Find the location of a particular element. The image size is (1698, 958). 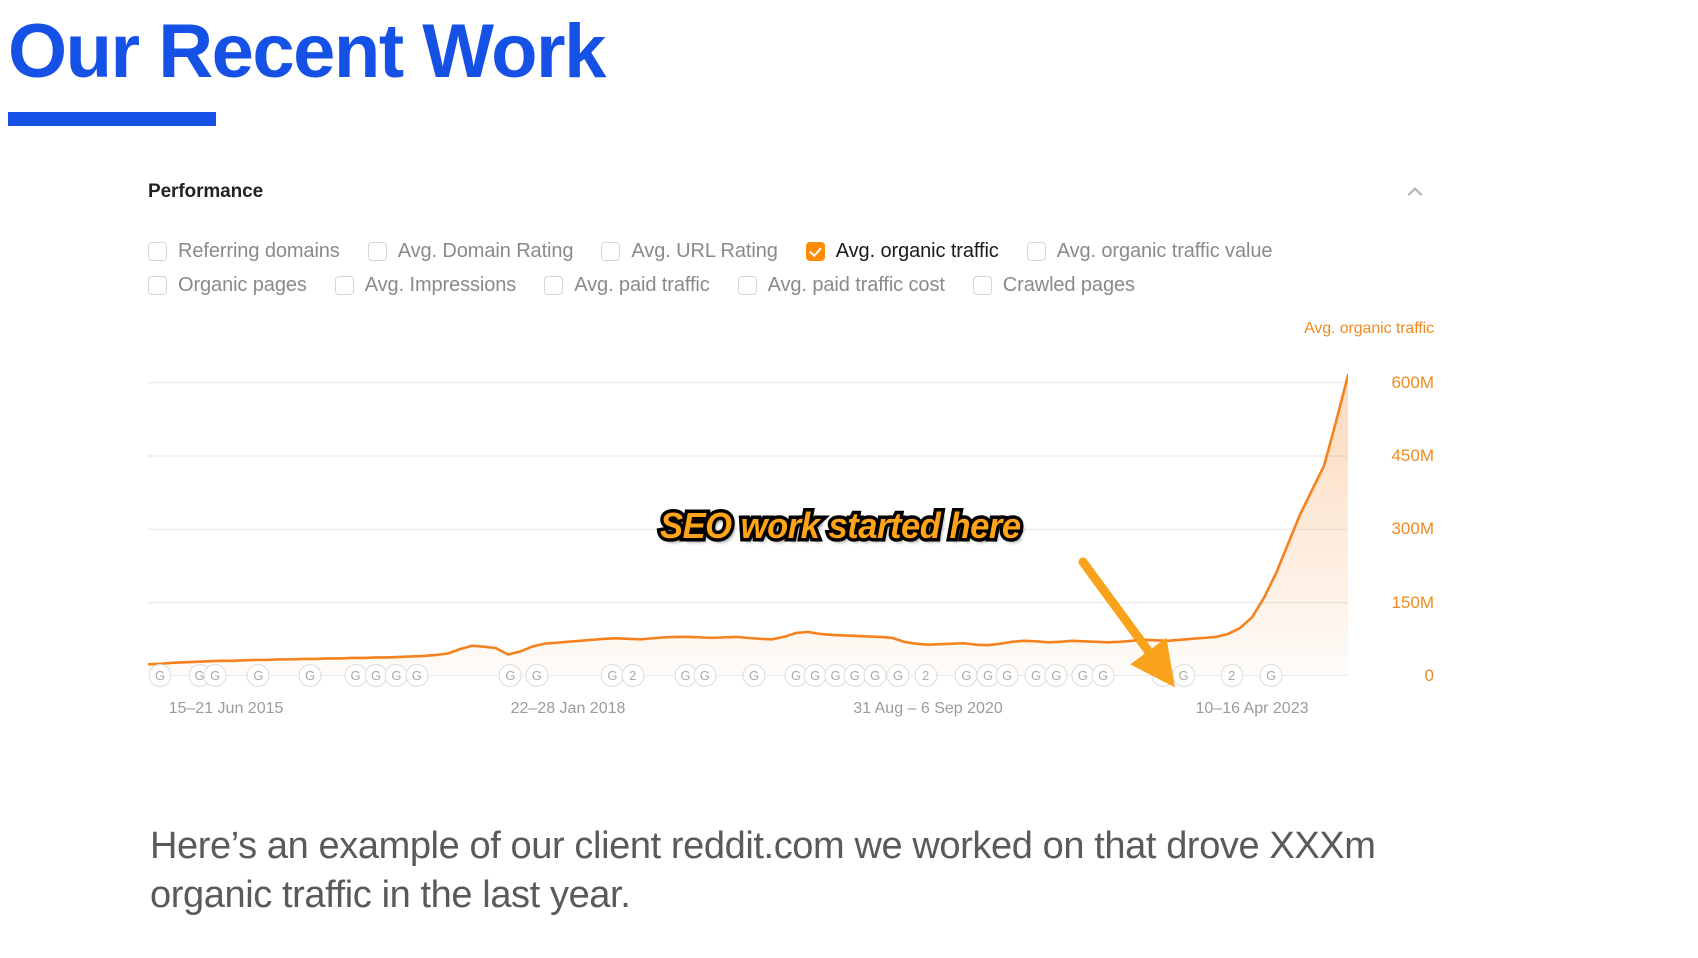

checkbox-avg-url-rating is located at coordinates (611, 251).